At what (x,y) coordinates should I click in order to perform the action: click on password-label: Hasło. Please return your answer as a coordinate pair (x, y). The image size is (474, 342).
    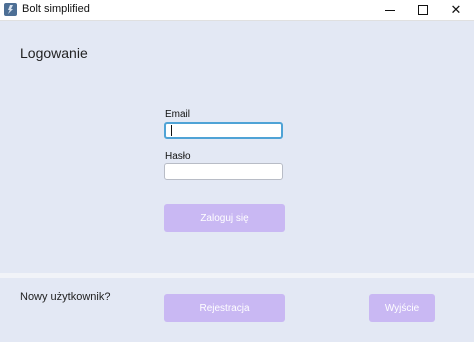
    Looking at the image, I should click on (178, 156).